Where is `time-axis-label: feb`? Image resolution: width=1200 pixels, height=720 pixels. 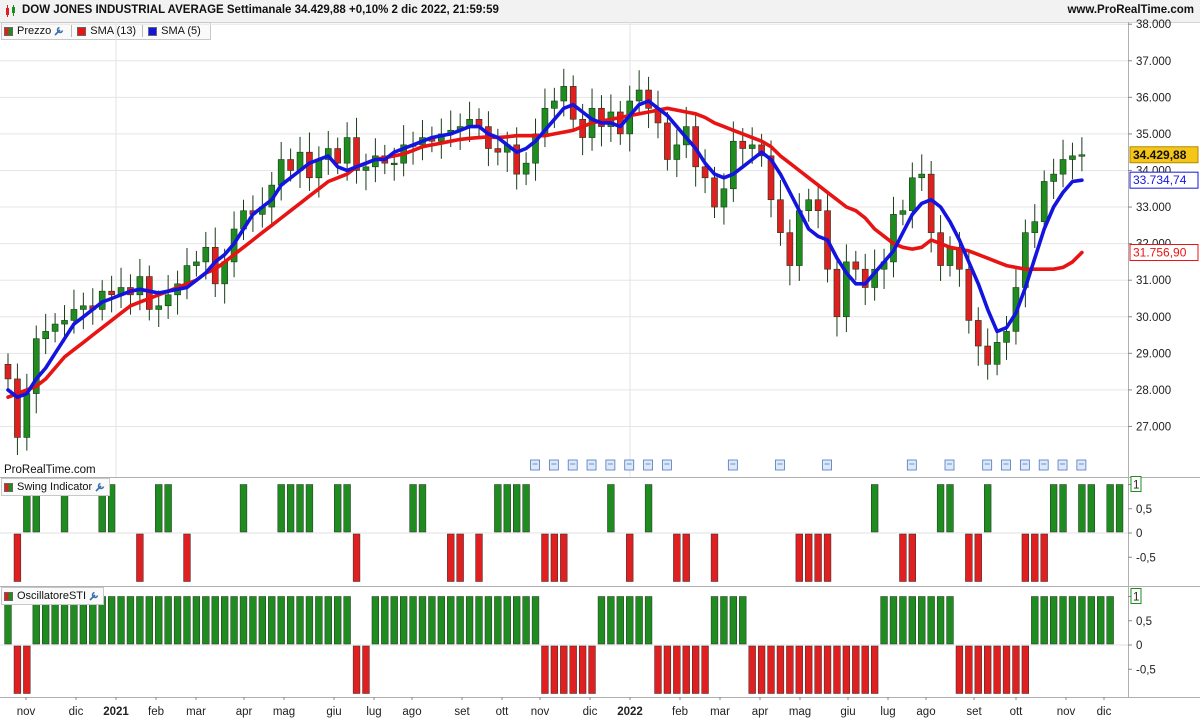
time-axis-label: feb is located at coordinates (680, 712).